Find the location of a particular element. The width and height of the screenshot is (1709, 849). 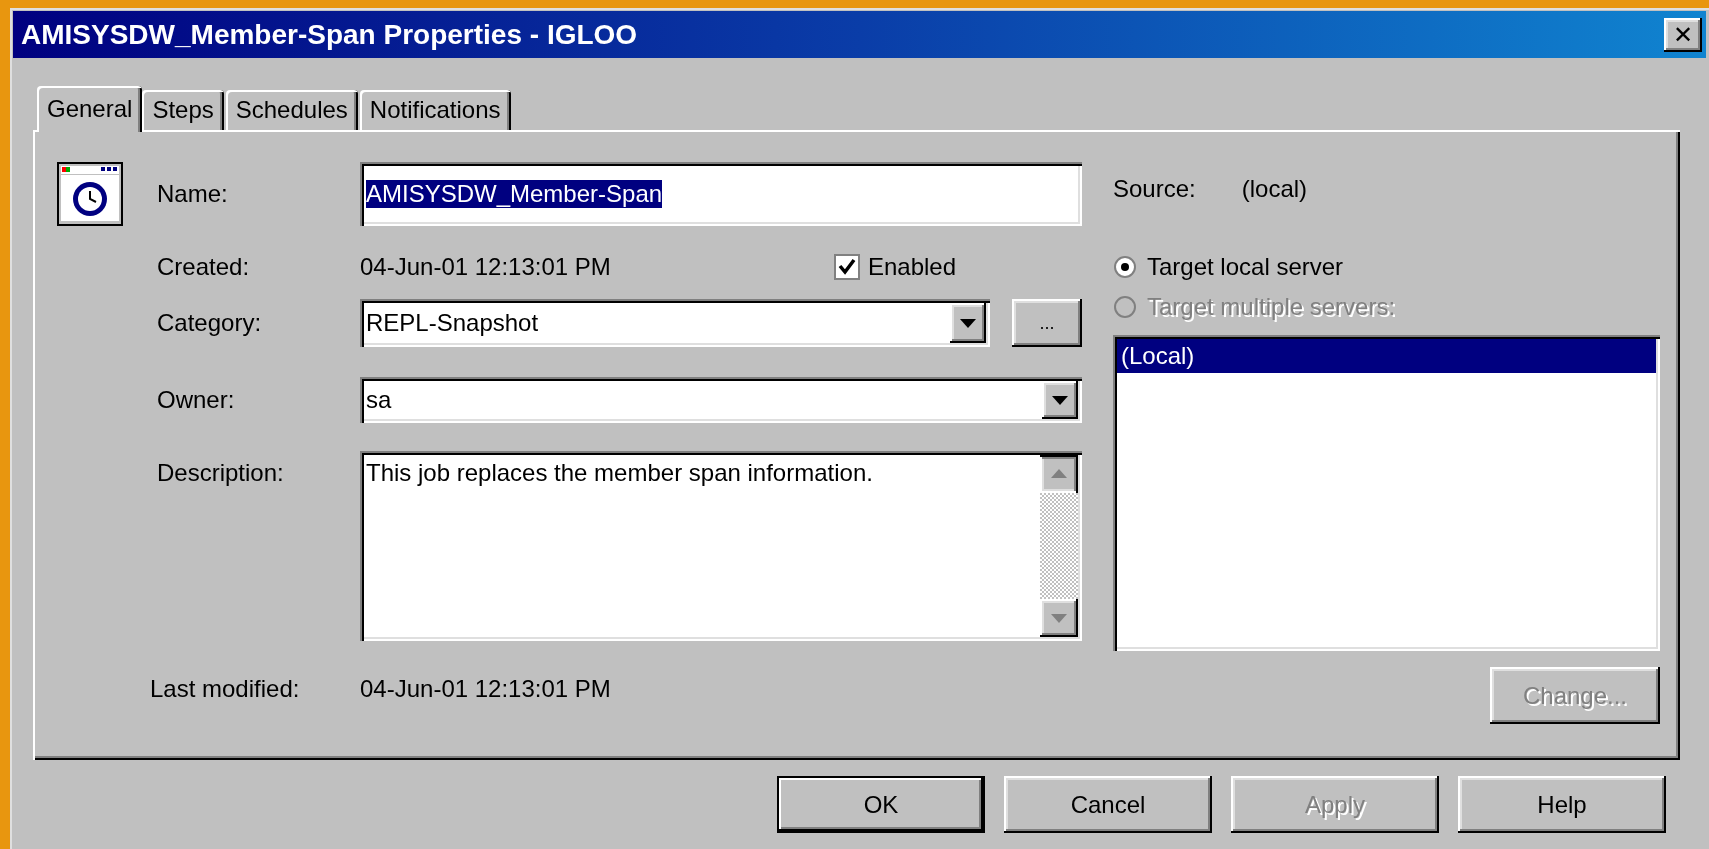

modified-date: 04-Jun-01 12:13:01 PM is located at coordinates (486, 689).